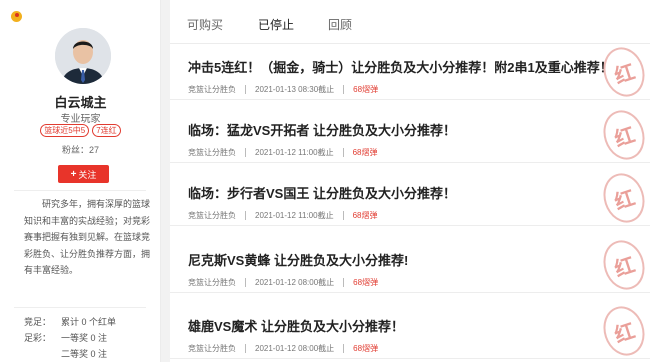 The width and height of the screenshot is (650, 362). I want to click on stats-label, so click(42, 354).